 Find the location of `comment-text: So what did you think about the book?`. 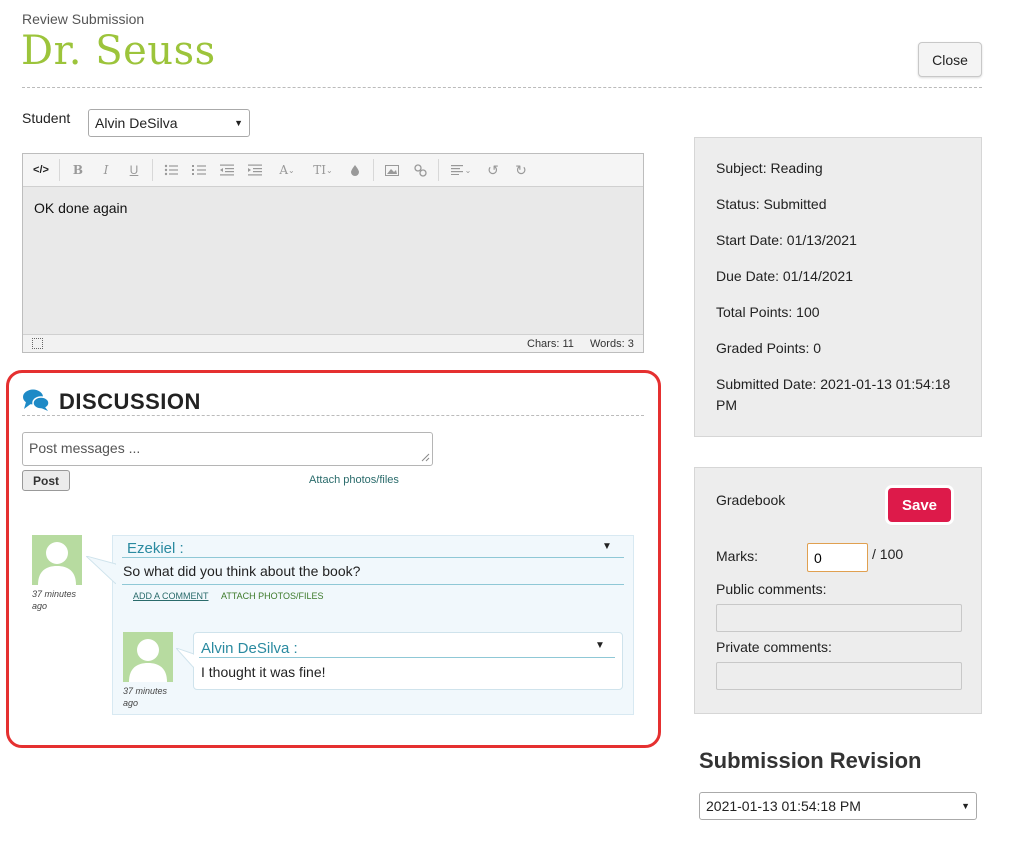

comment-text: So what did you think about the book? is located at coordinates (242, 571).